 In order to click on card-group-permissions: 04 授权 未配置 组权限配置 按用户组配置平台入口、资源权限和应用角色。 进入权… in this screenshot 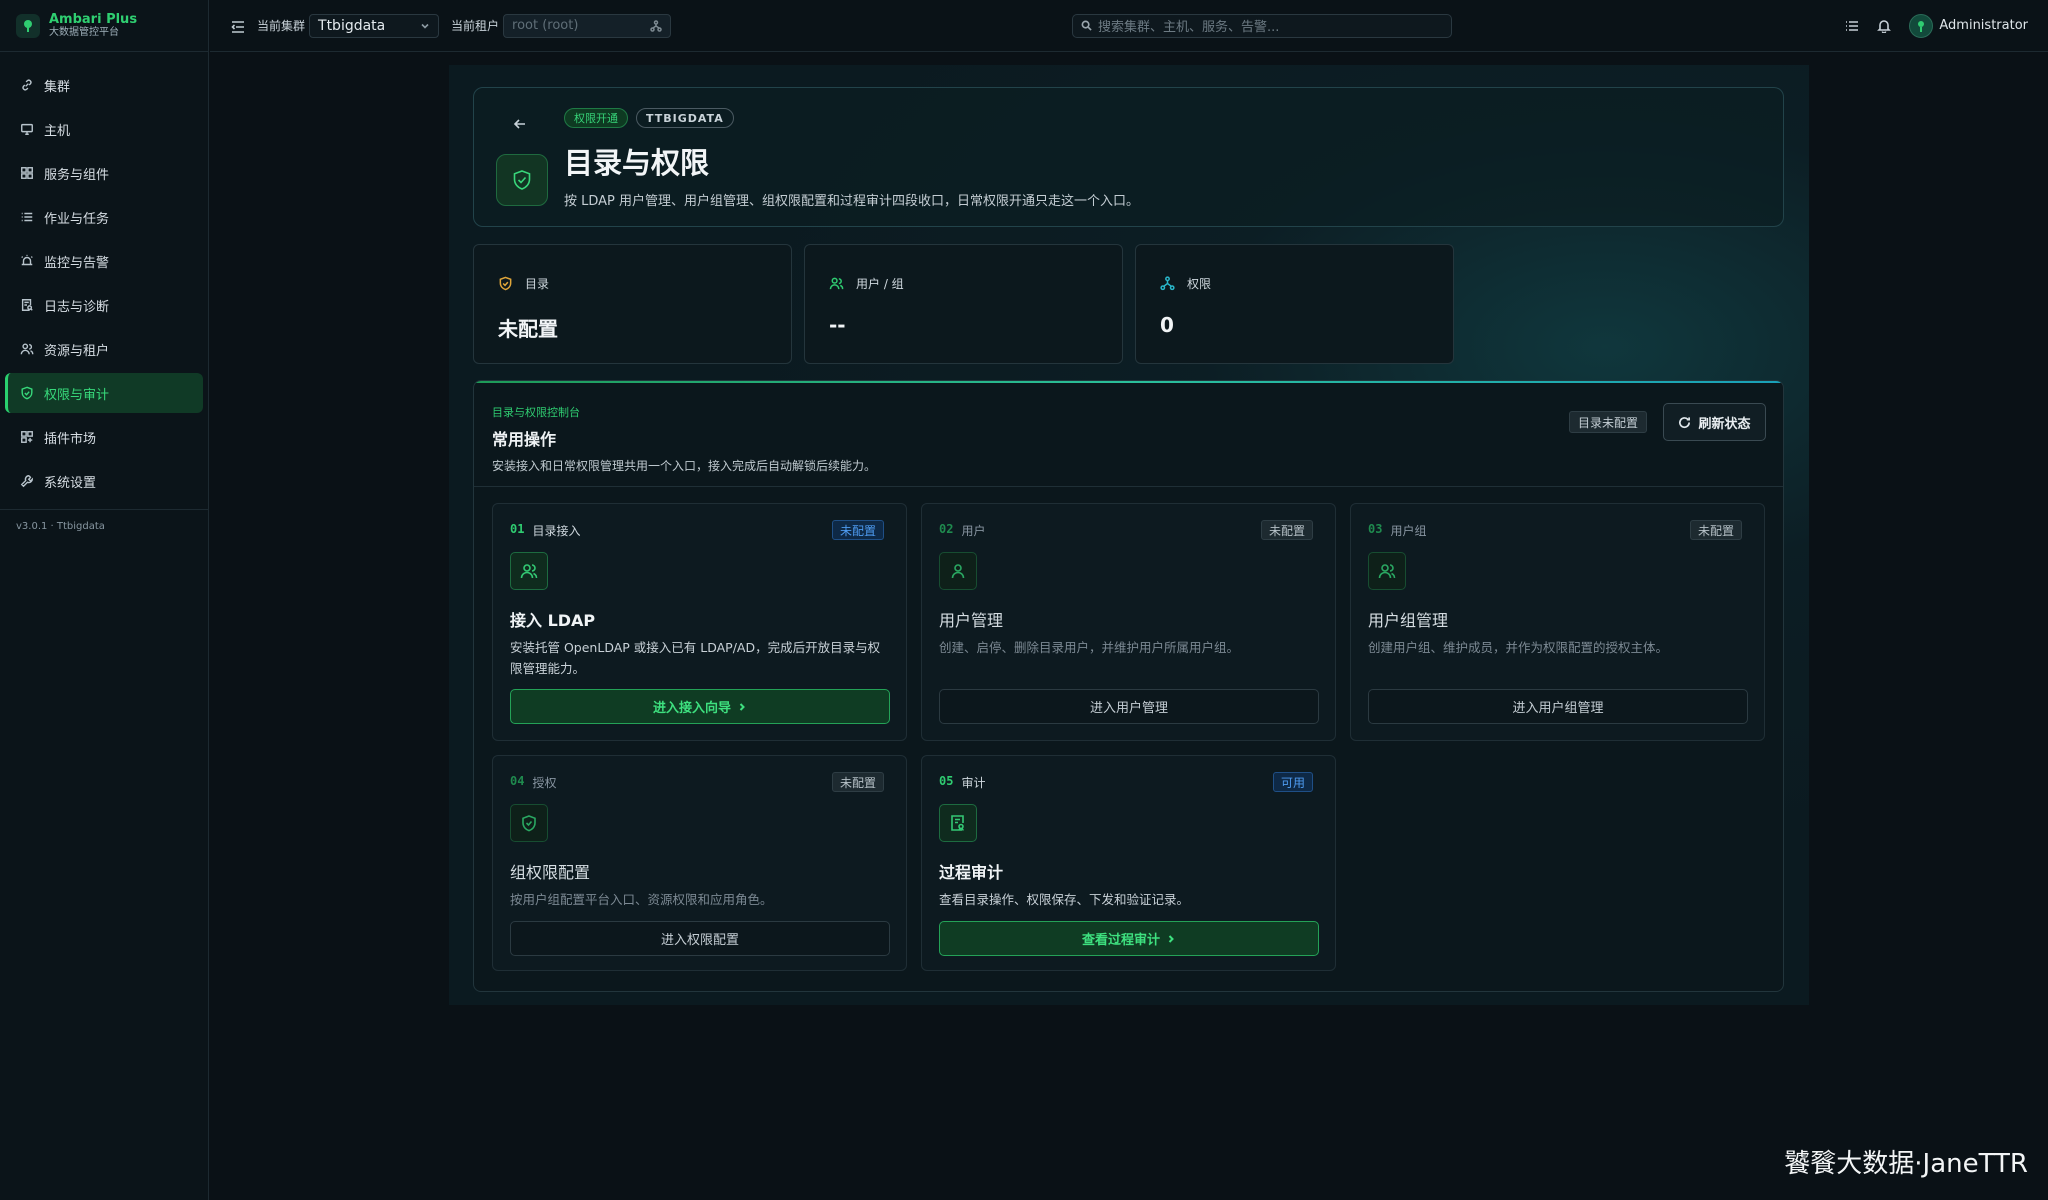, I will do `click(699, 863)`.